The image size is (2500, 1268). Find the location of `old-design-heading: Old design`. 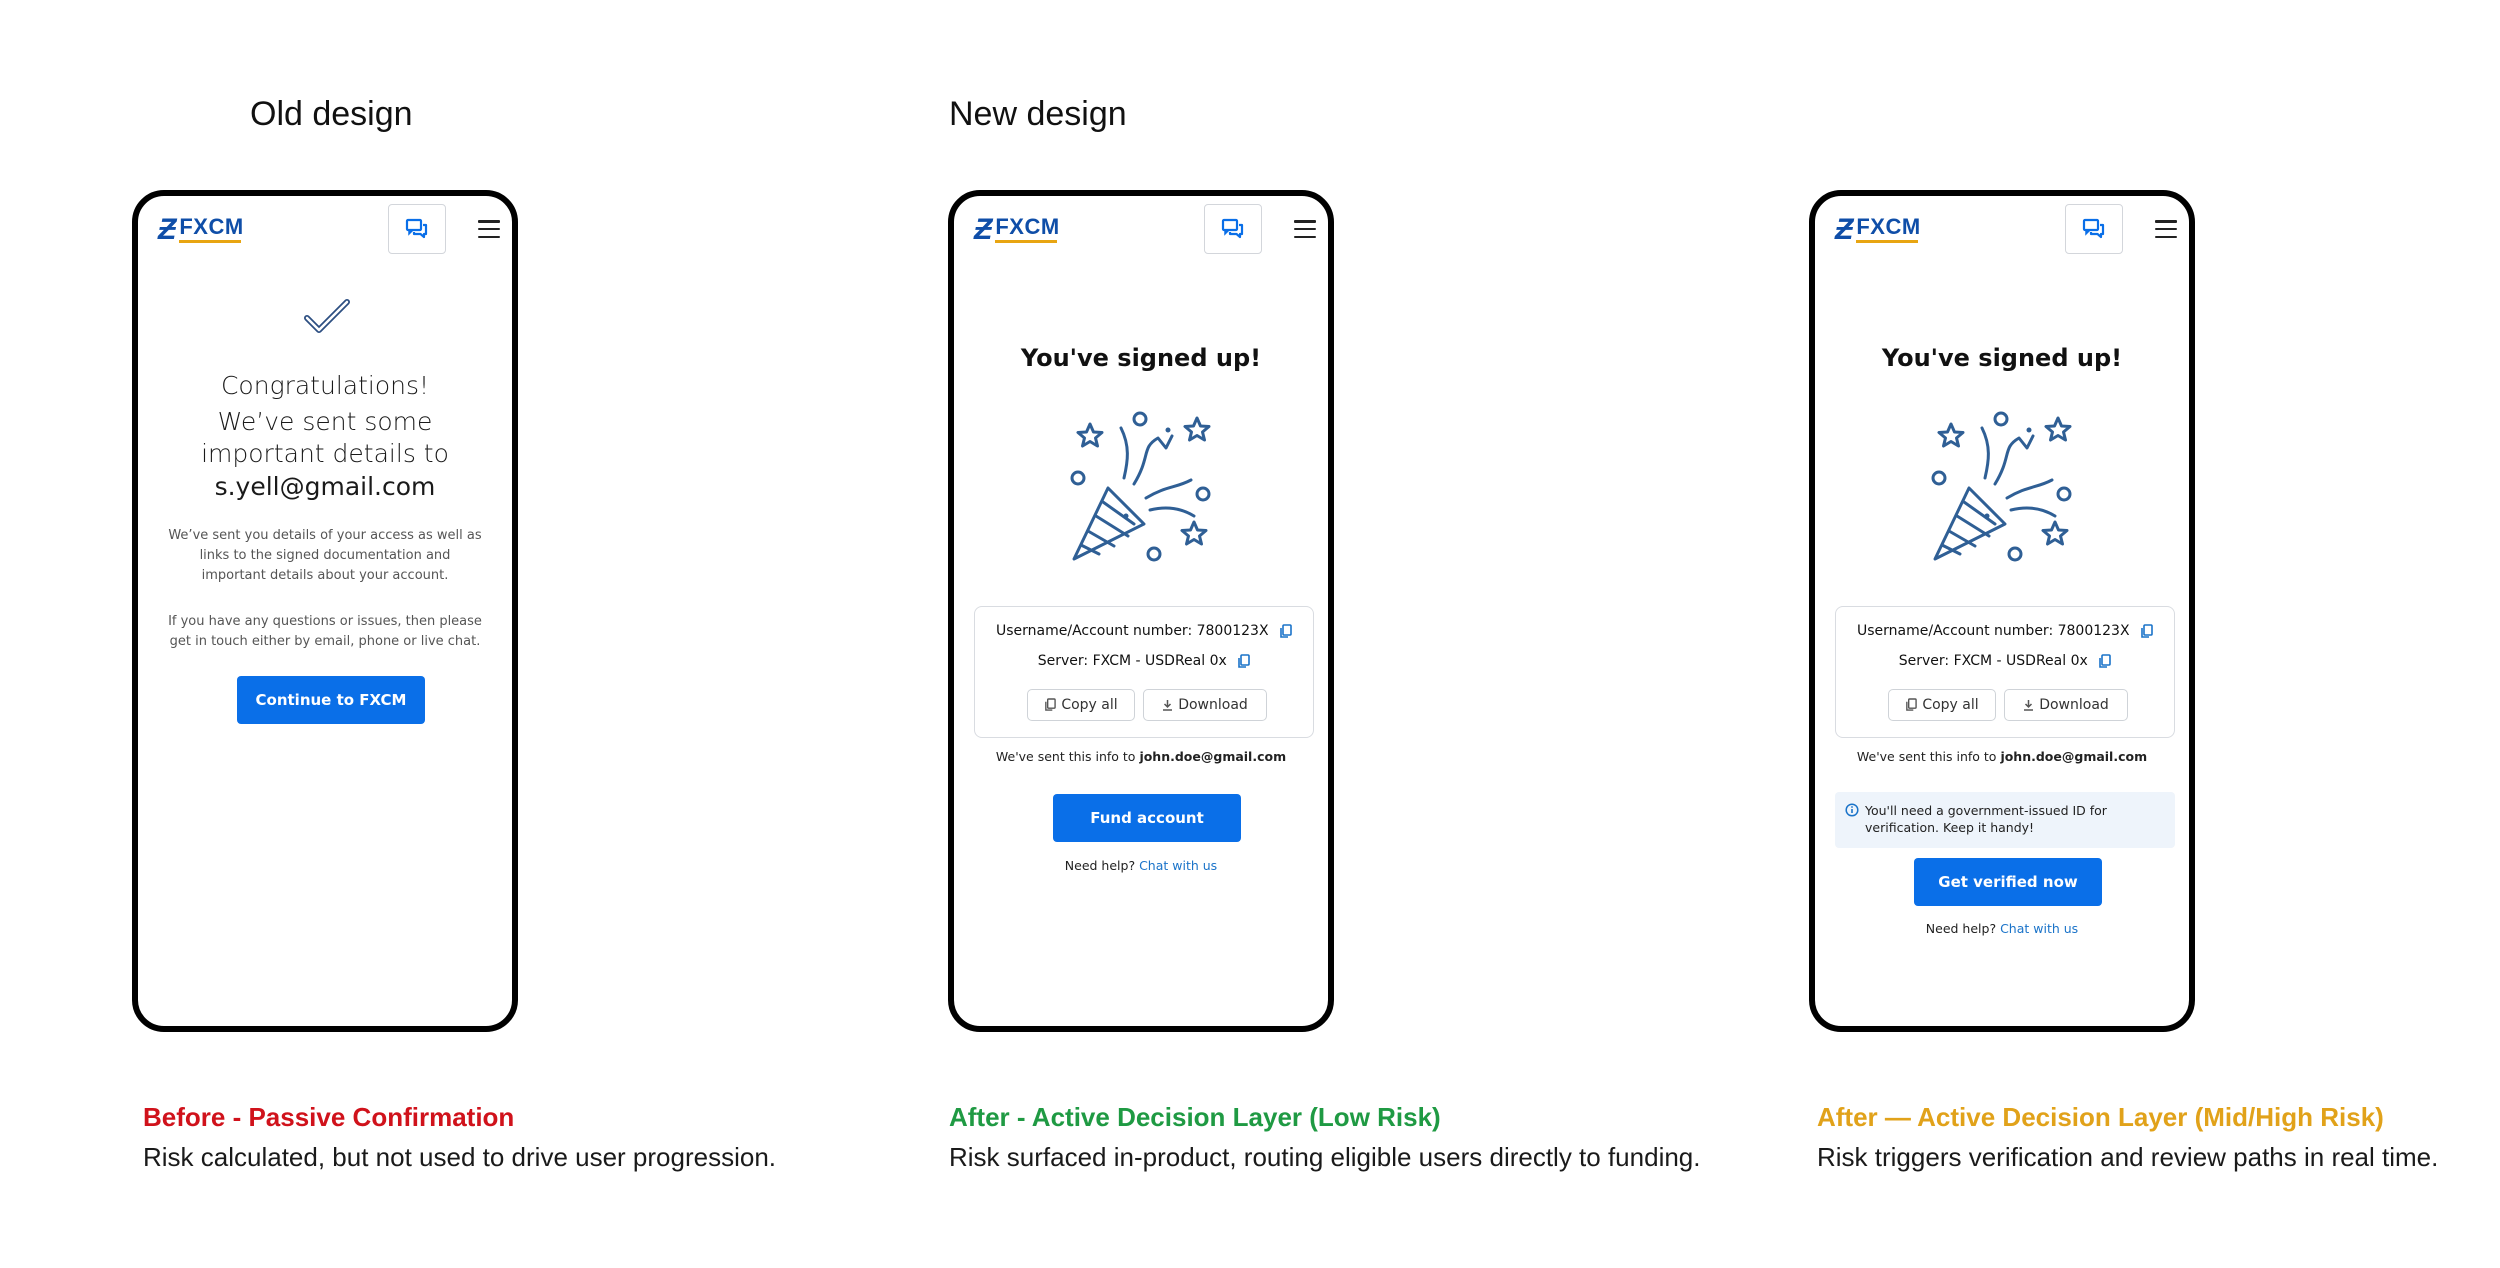

old-design-heading: Old design is located at coordinates (331, 114).